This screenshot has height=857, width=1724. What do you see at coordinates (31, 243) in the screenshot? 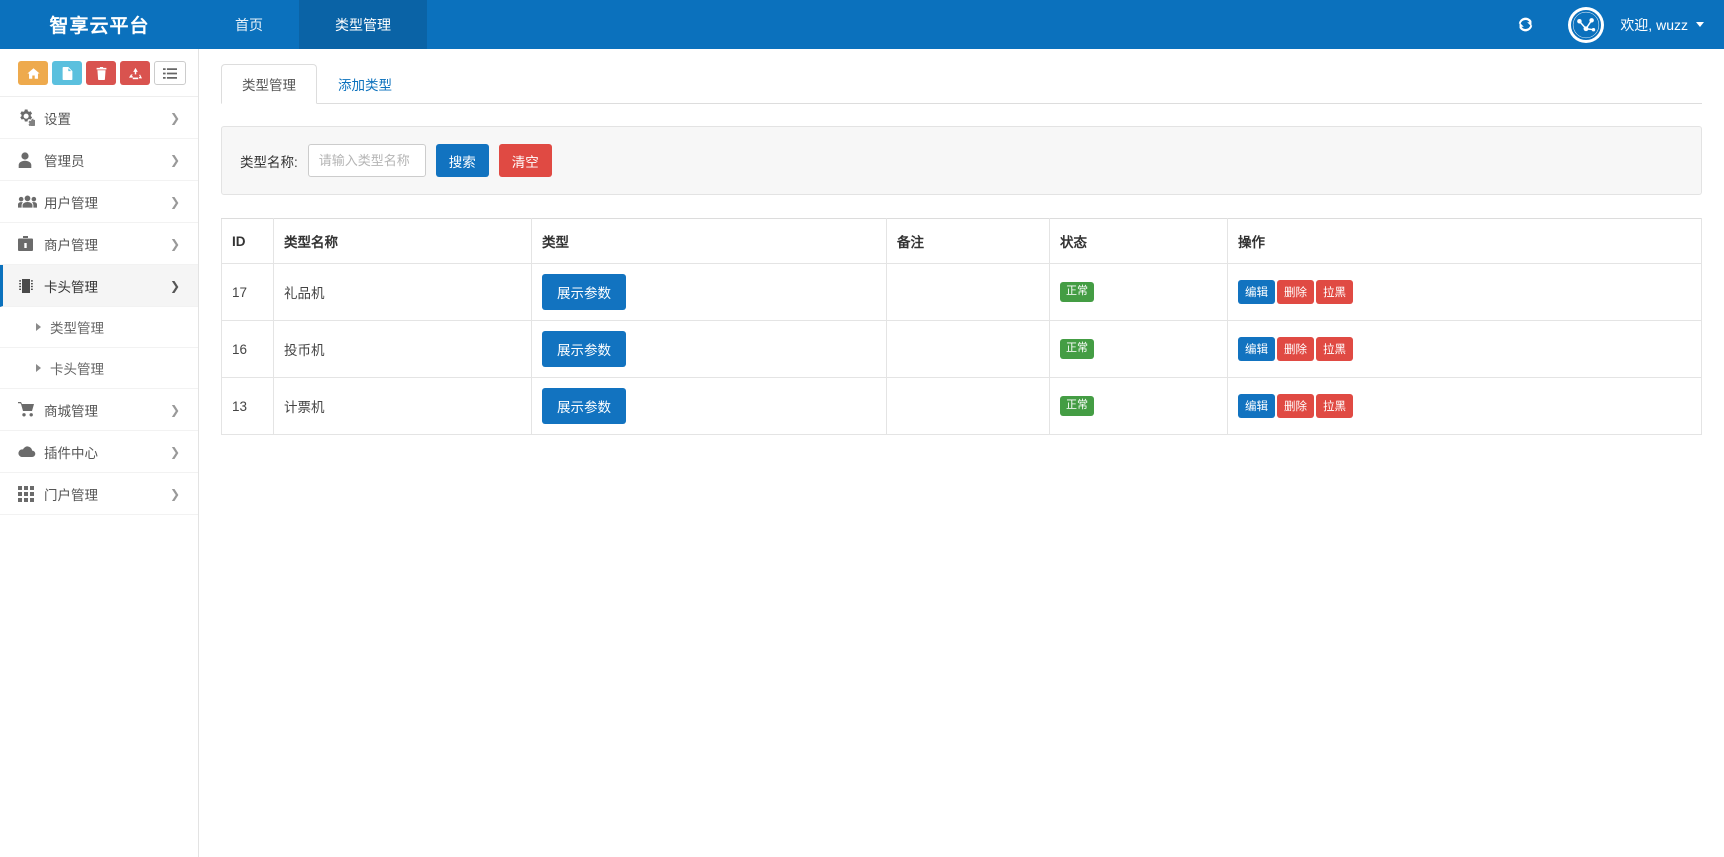
I see `briefcase-icon` at bounding box center [31, 243].